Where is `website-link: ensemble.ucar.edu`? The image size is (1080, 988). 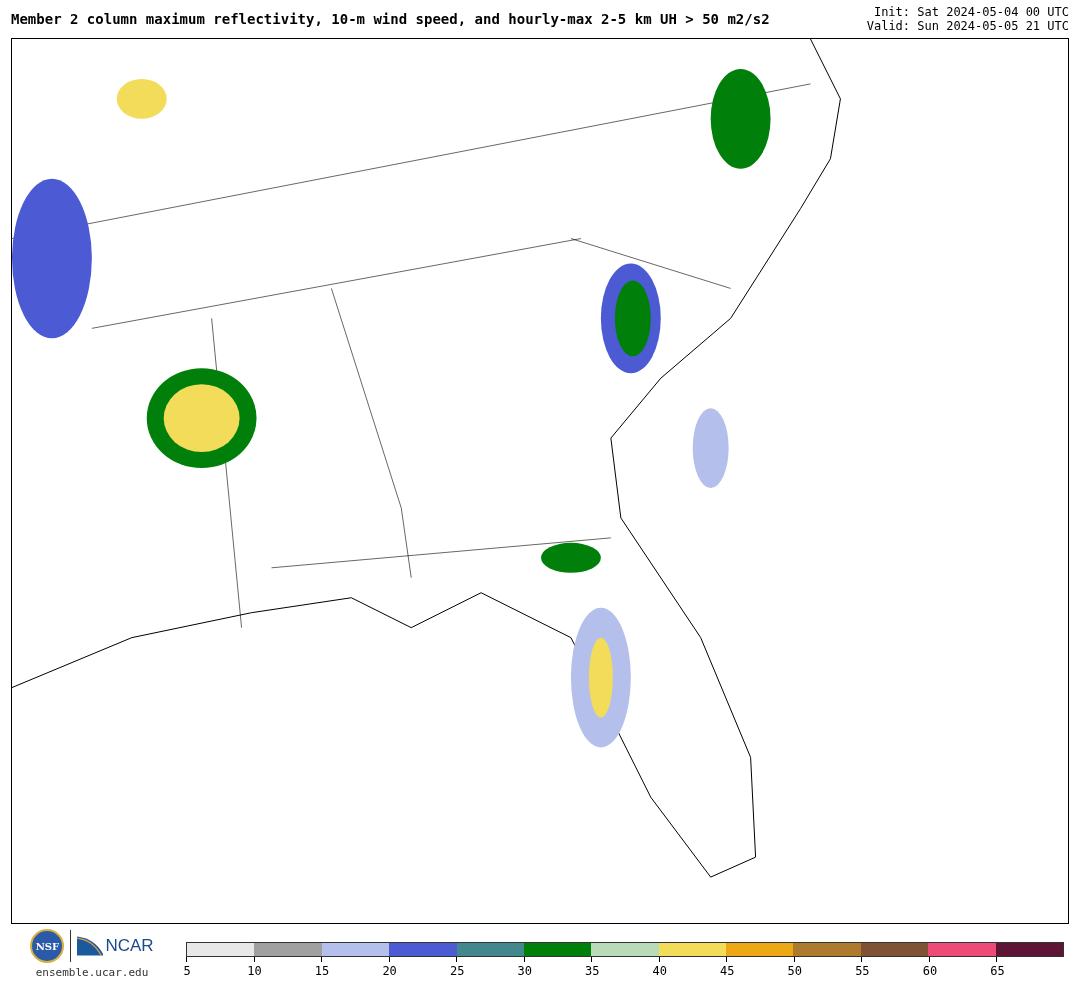
website-link: ensemble.ucar.edu is located at coordinates (92, 972).